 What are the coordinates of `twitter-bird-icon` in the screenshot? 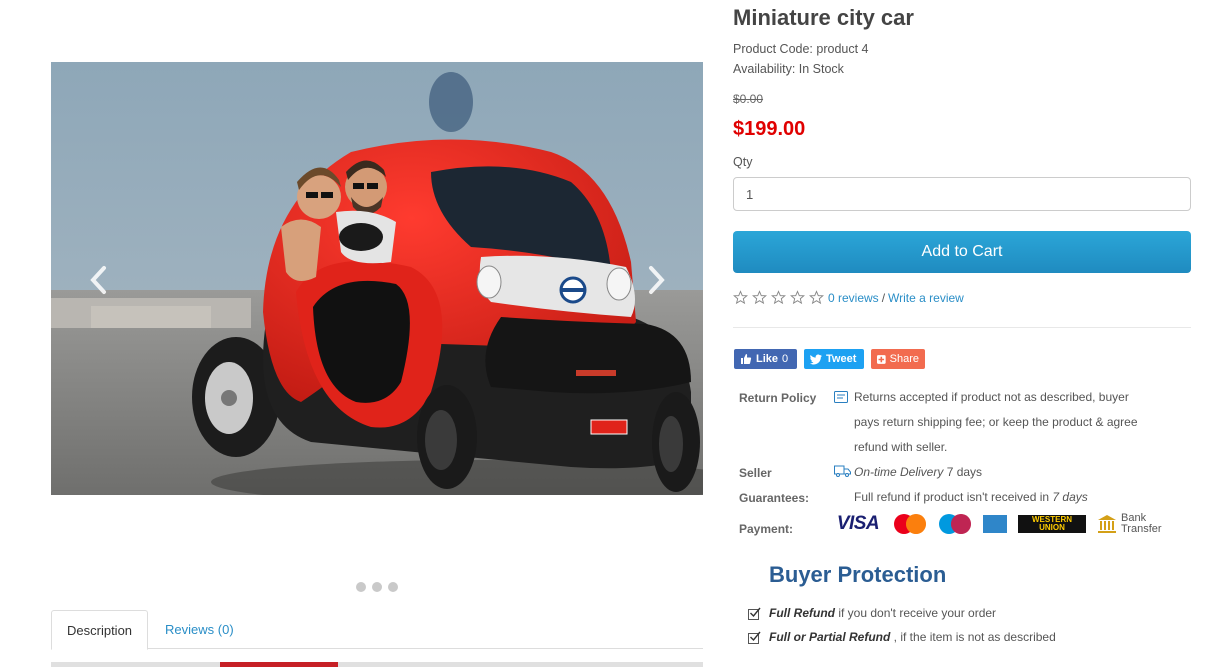 It's located at (816, 359).